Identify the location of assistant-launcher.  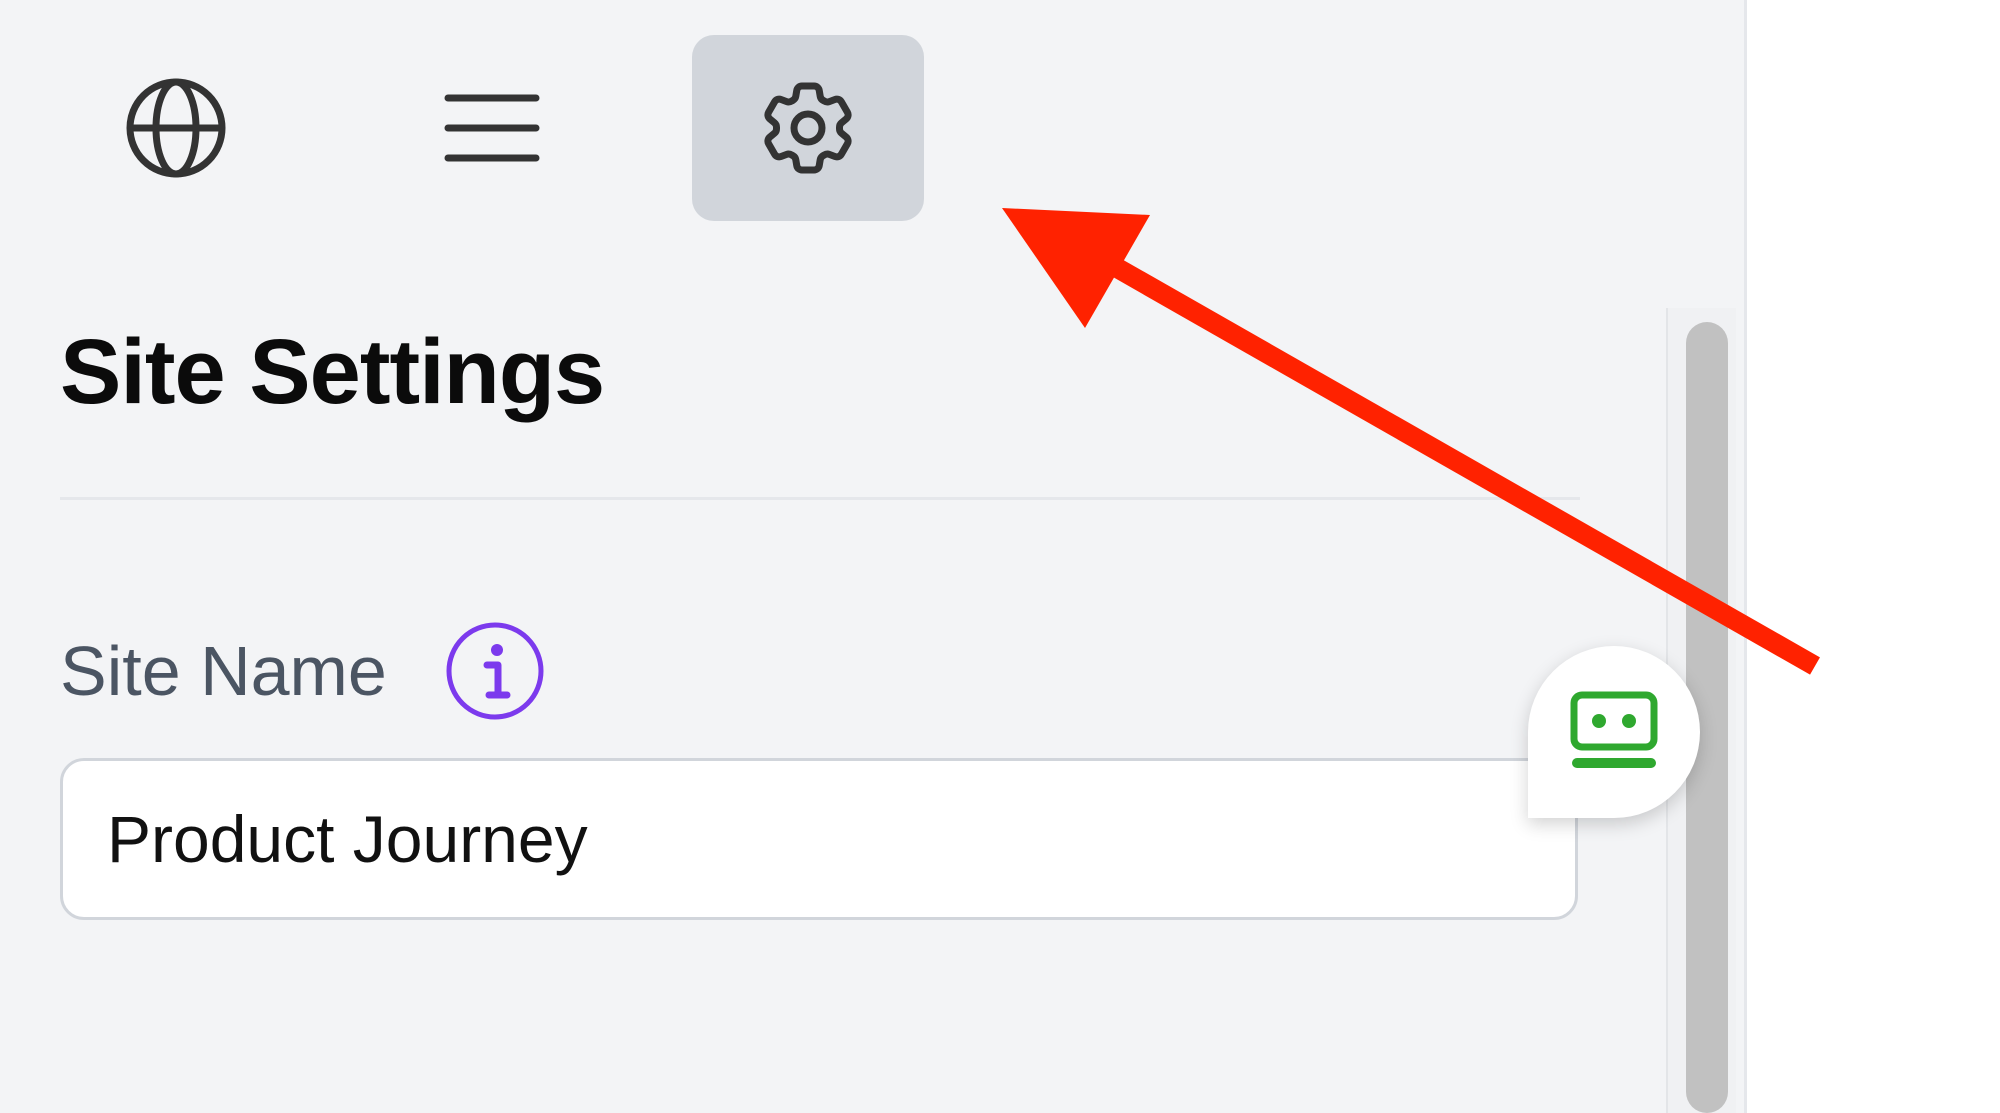
(1614, 732).